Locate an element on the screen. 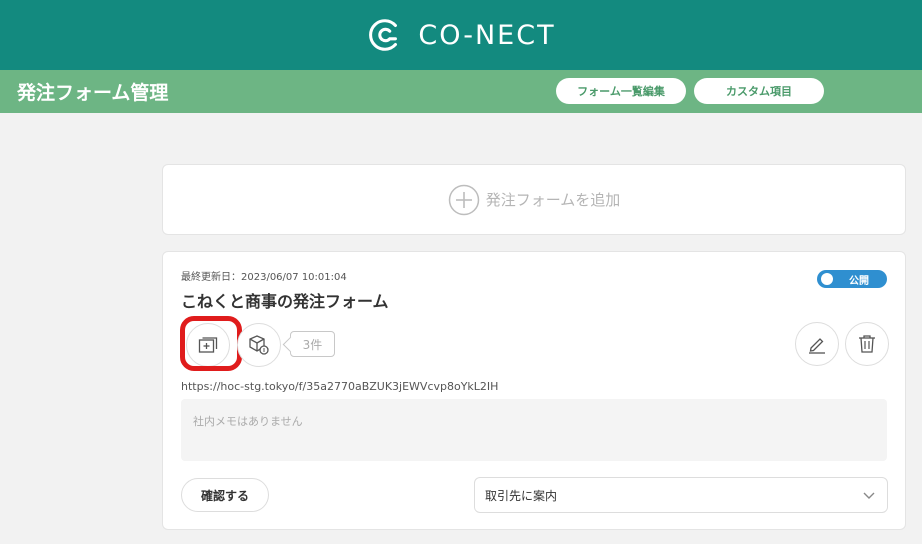 This screenshot has width=922, height=544. add-form-button: 発注フォームを追加 is located at coordinates (534, 199).